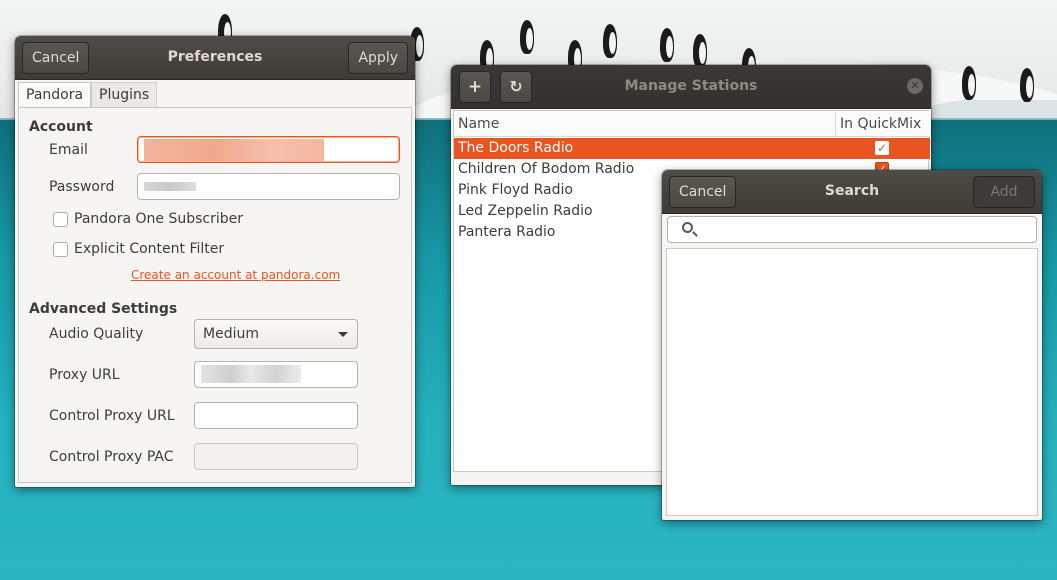  What do you see at coordinates (852, 229) in the screenshot?
I see `search-input` at bounding box center [852, 229].